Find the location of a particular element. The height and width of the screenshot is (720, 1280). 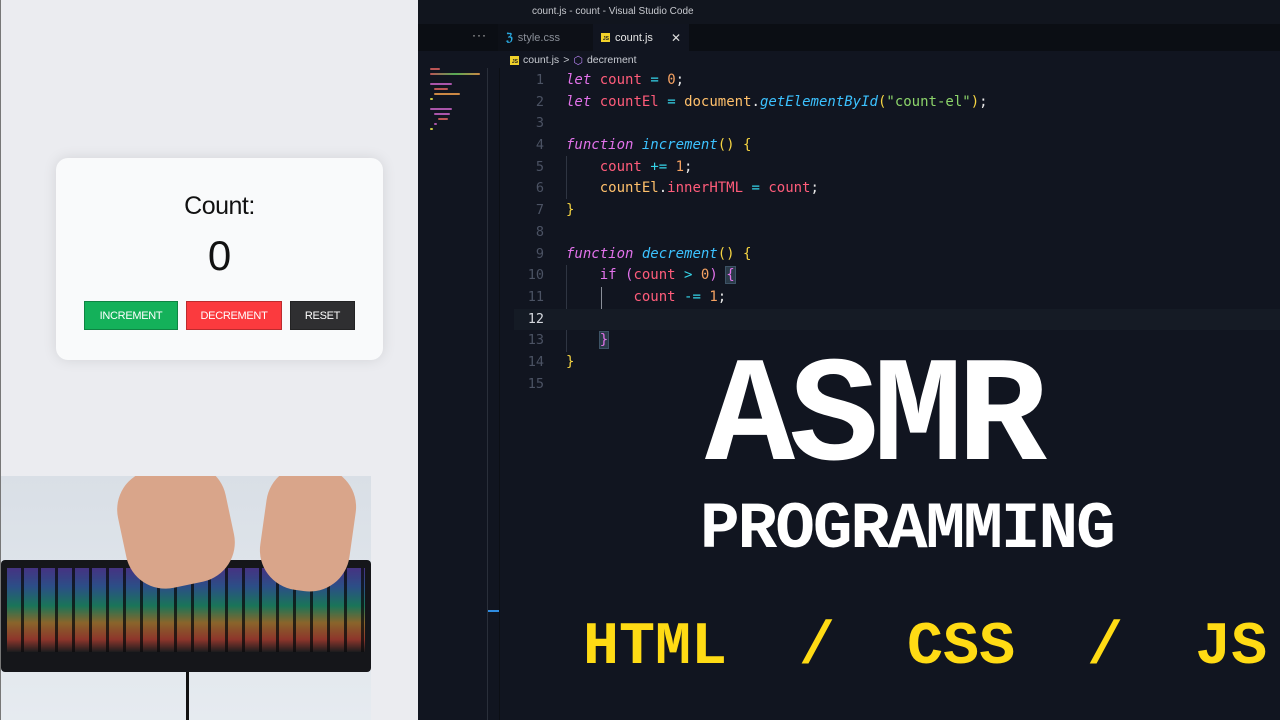

code-line: 4 function increment() { is located at coordinates (643, 145).